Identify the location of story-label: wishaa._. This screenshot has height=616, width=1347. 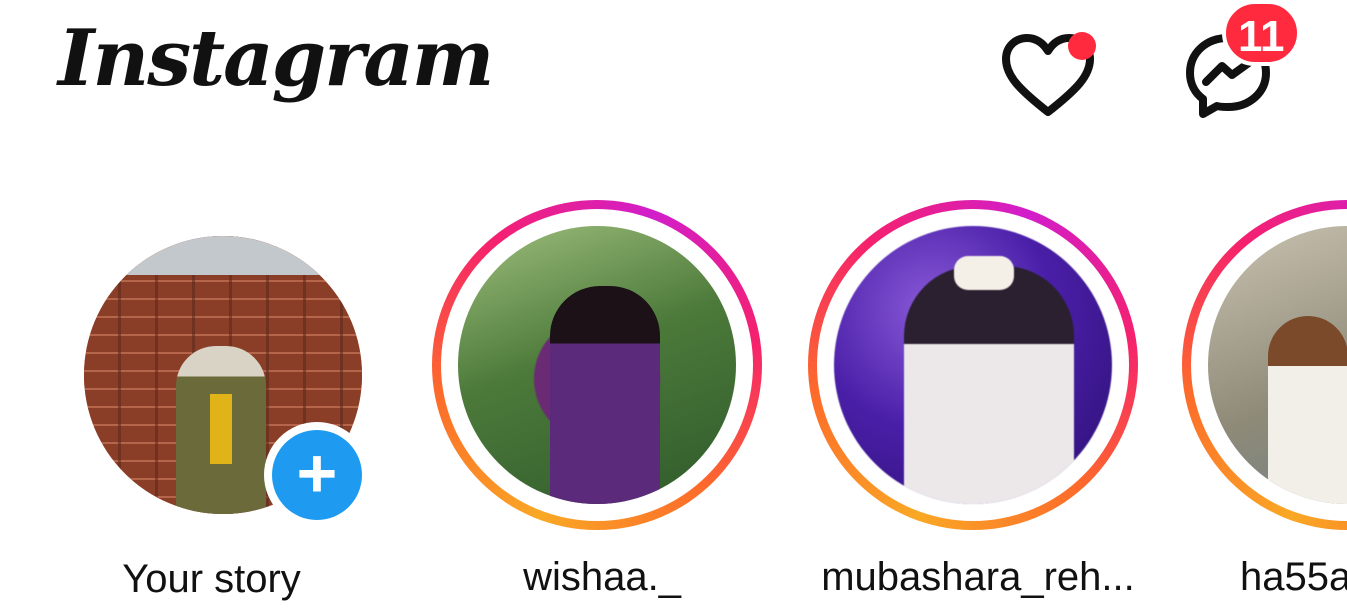
(602, 577).